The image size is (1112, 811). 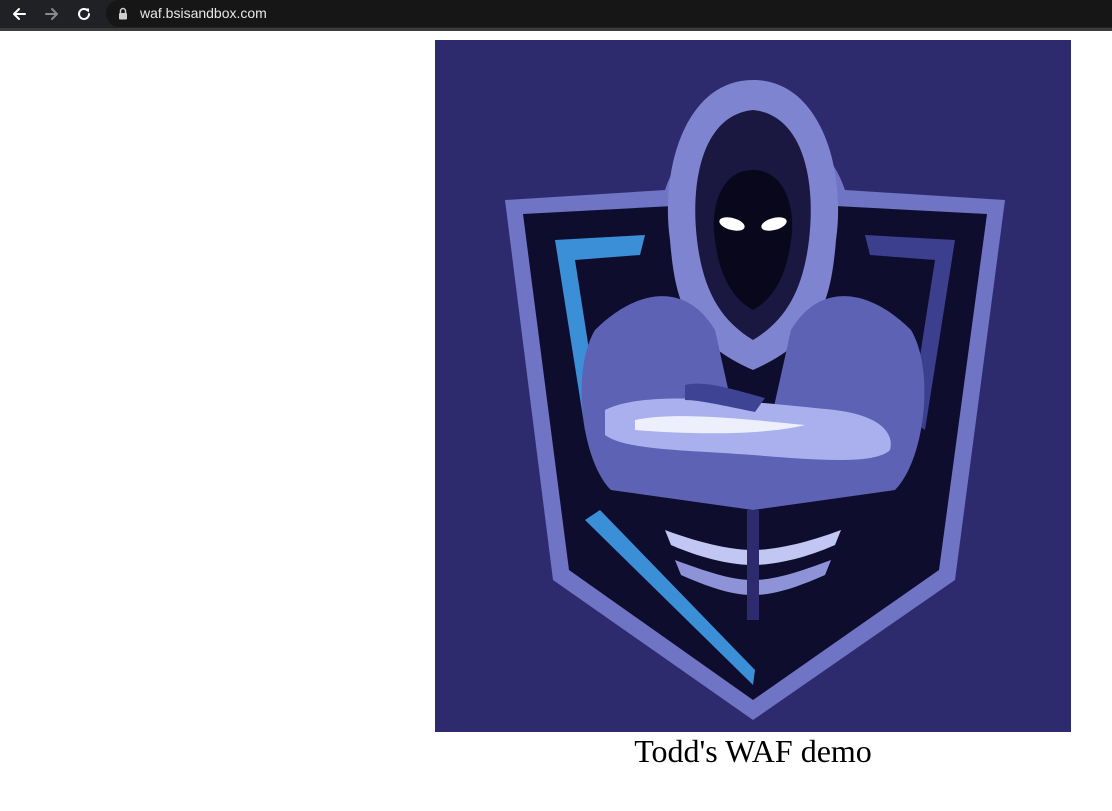 What do you see at coordinates (753, 751) in the screenshot?
I see `page-caption: Todd's WAF demo` at bounding box center [753, 751].